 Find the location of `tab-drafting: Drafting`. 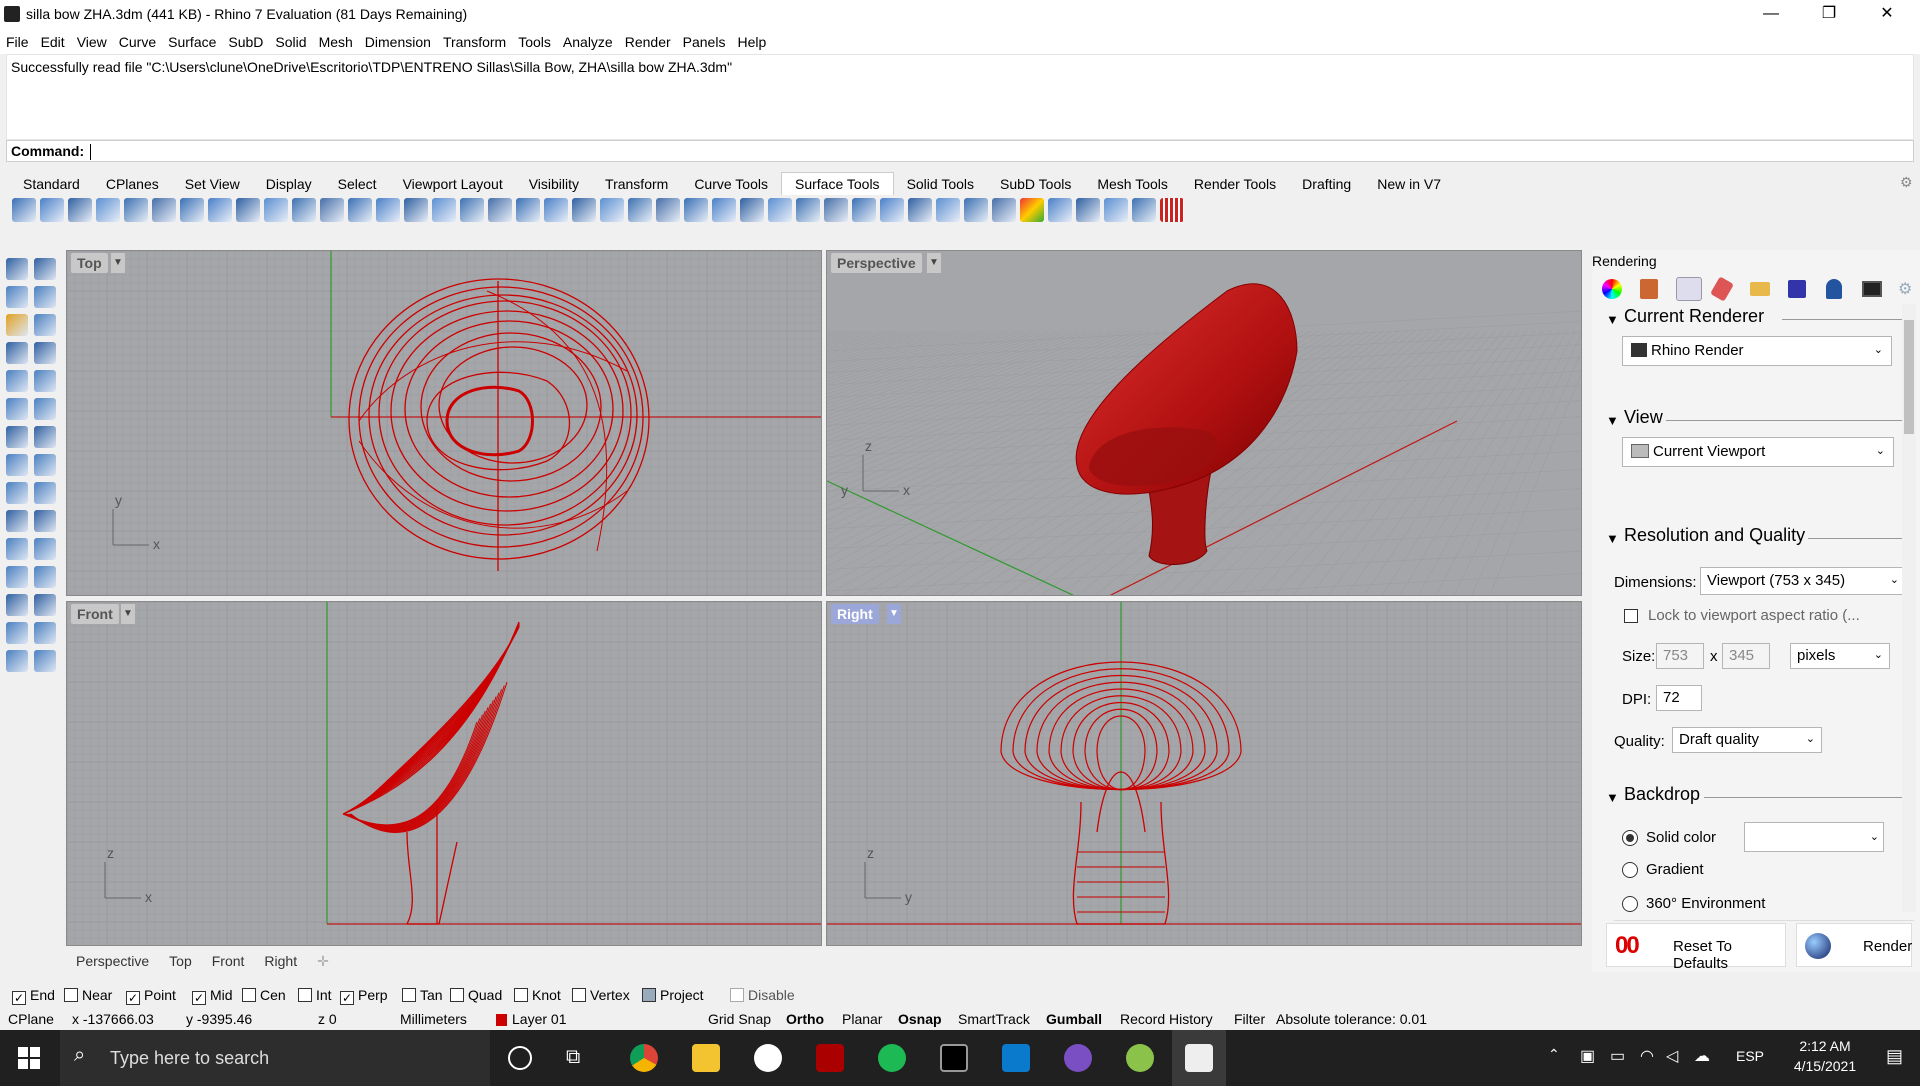

tab-drafting: Drafting is located at coordinates (1326, 184).